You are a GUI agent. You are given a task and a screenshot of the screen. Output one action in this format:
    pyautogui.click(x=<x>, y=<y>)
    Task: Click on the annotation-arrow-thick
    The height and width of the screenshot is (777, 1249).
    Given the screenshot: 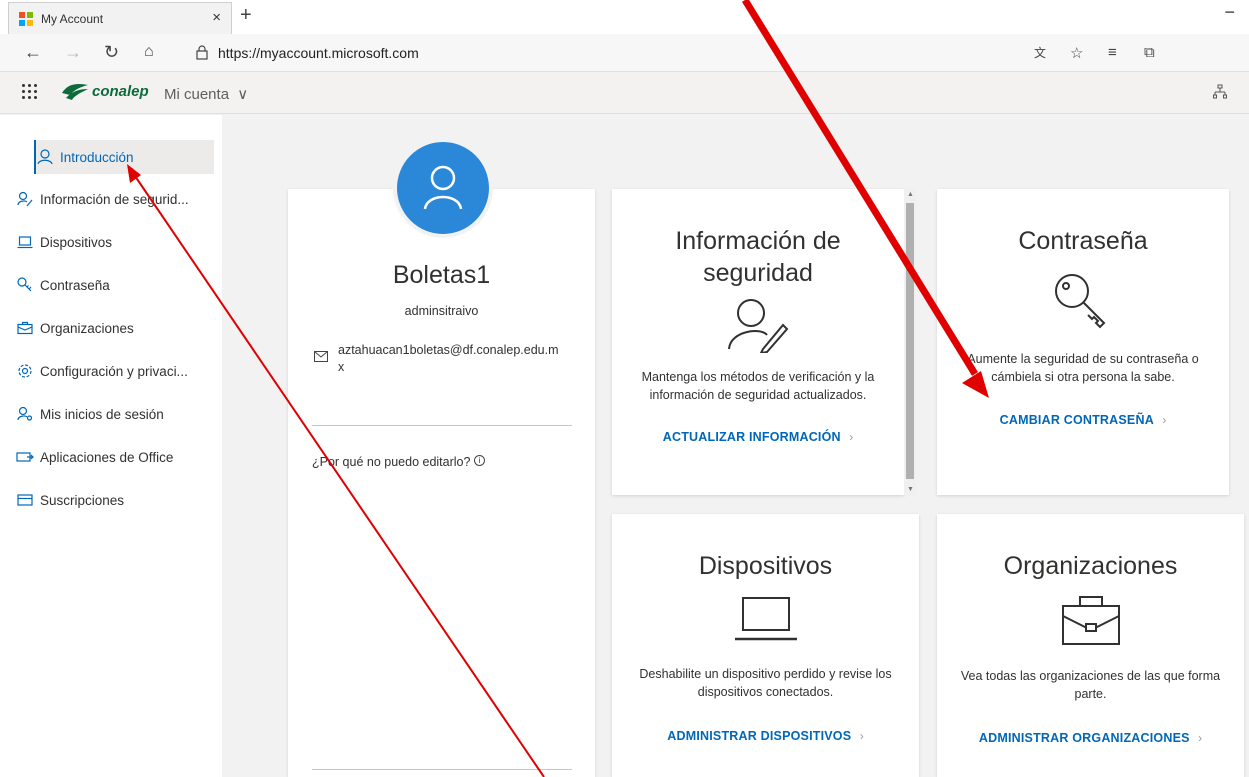 What is the action you would take?
    pyautogui.click(x=860, y=188)
    